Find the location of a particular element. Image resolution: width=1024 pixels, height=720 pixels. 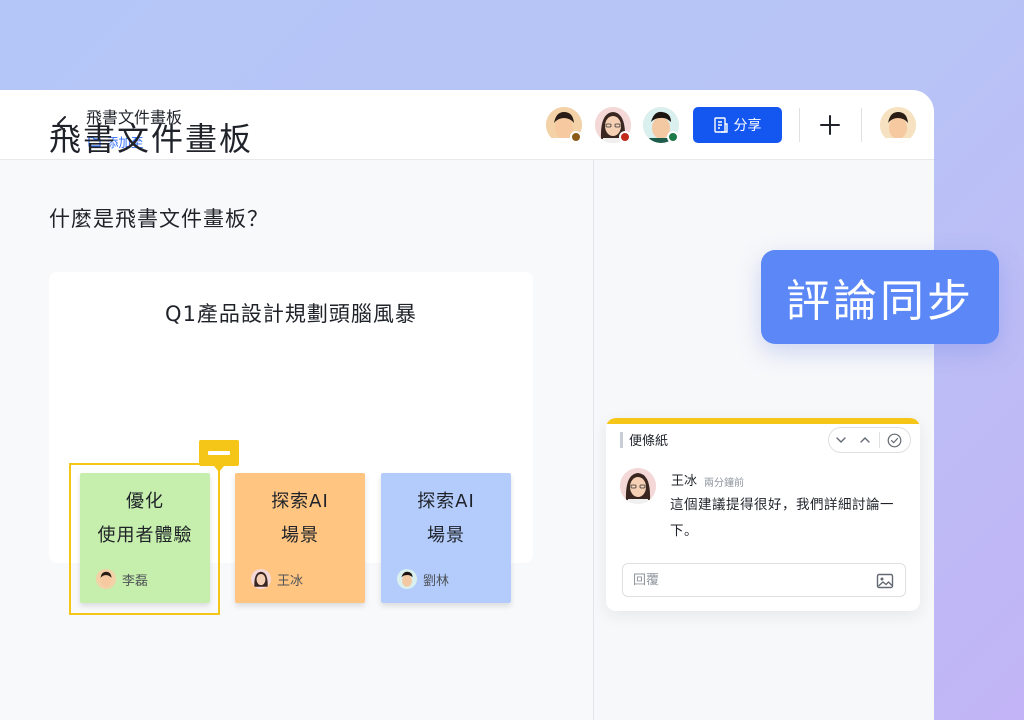

next-comment-button is located at coordinates (841, 440).